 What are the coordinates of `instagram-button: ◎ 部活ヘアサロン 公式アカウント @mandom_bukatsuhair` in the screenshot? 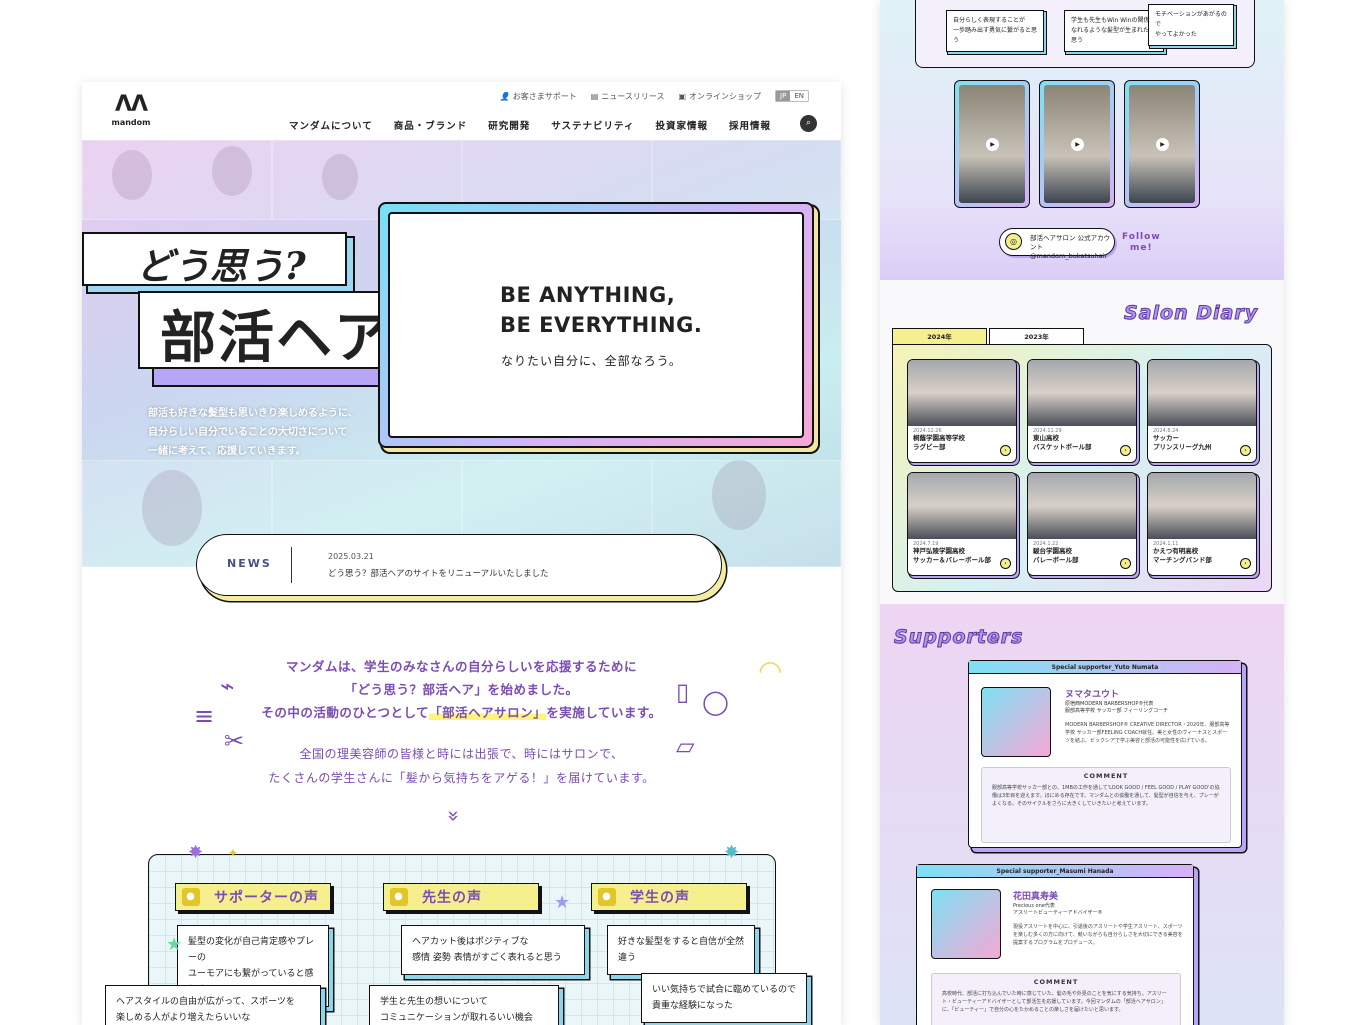 It's located at (1057, 244).